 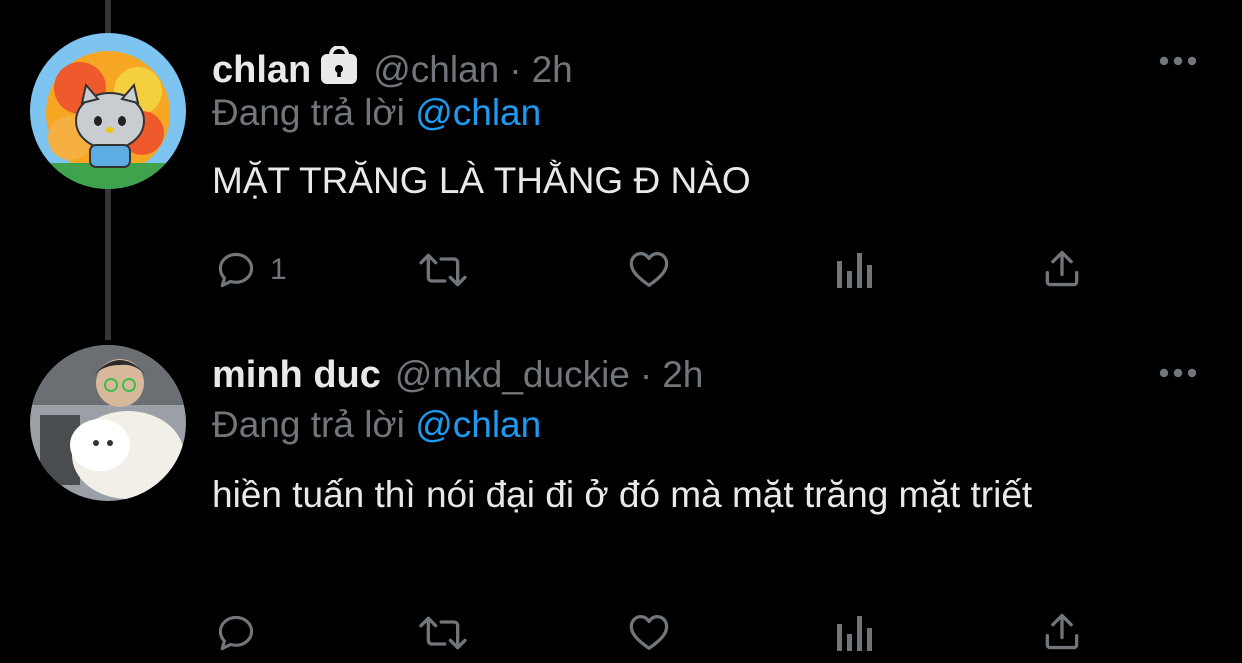 I want to click on action-bar: 1, so click(x=621, y=270).